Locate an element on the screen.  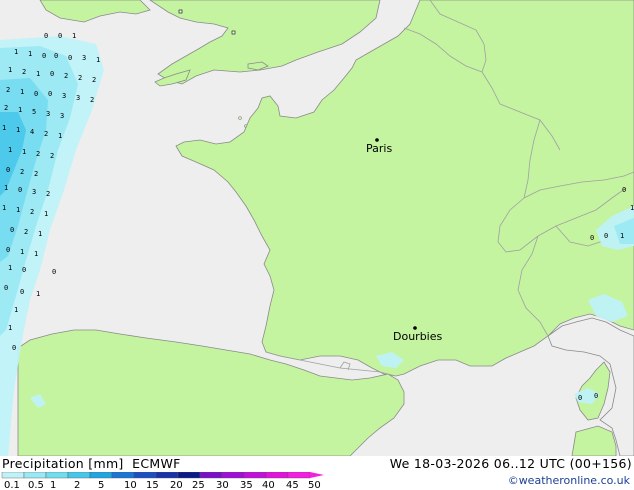
legend-arrow is located at coordinates (317, 475).